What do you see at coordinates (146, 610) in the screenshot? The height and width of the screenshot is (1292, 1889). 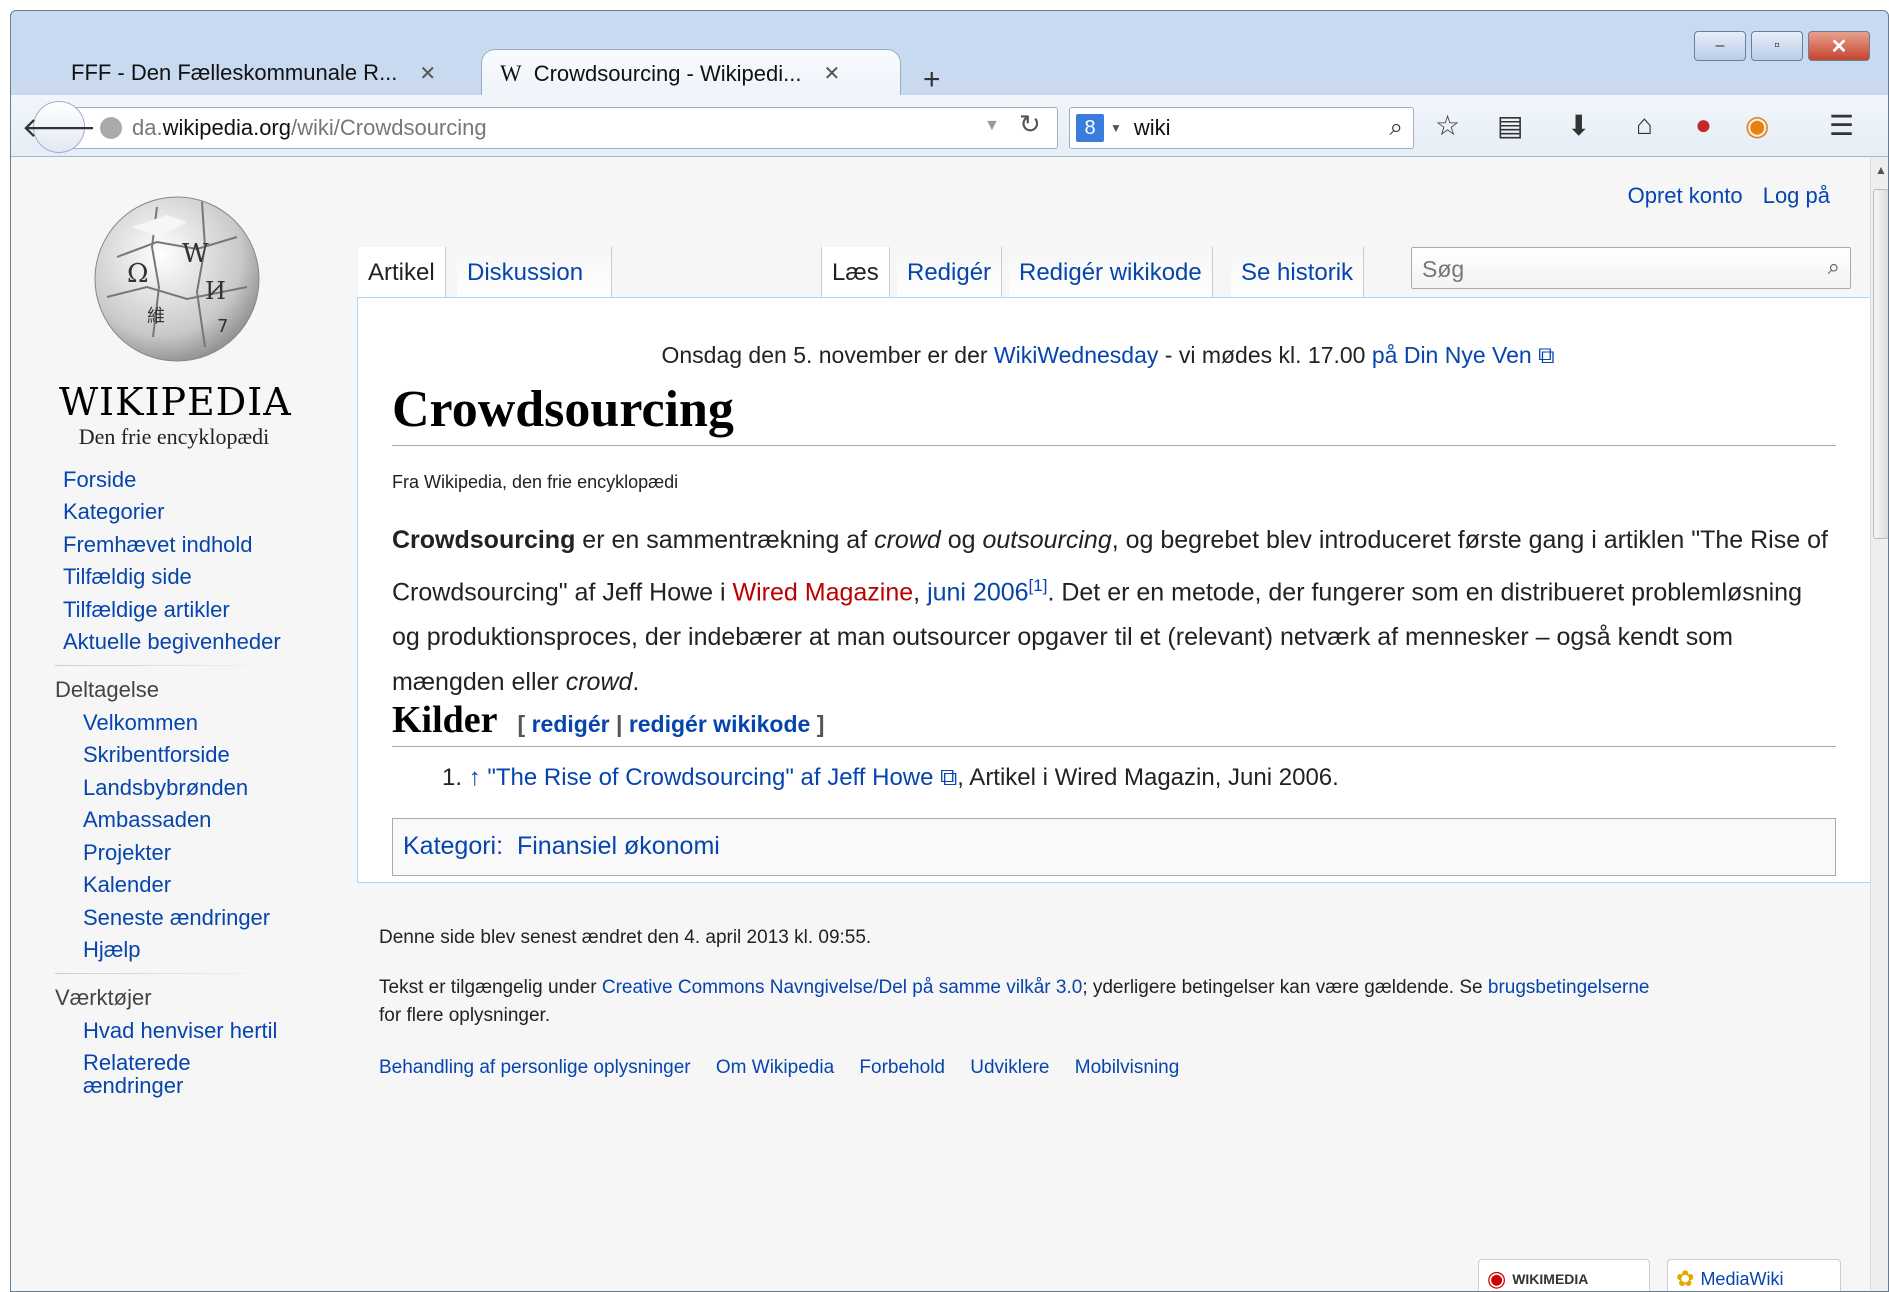 I see `sidebar-item-random-articles: Tilfældige artikler` at bounding box center [146, 610].